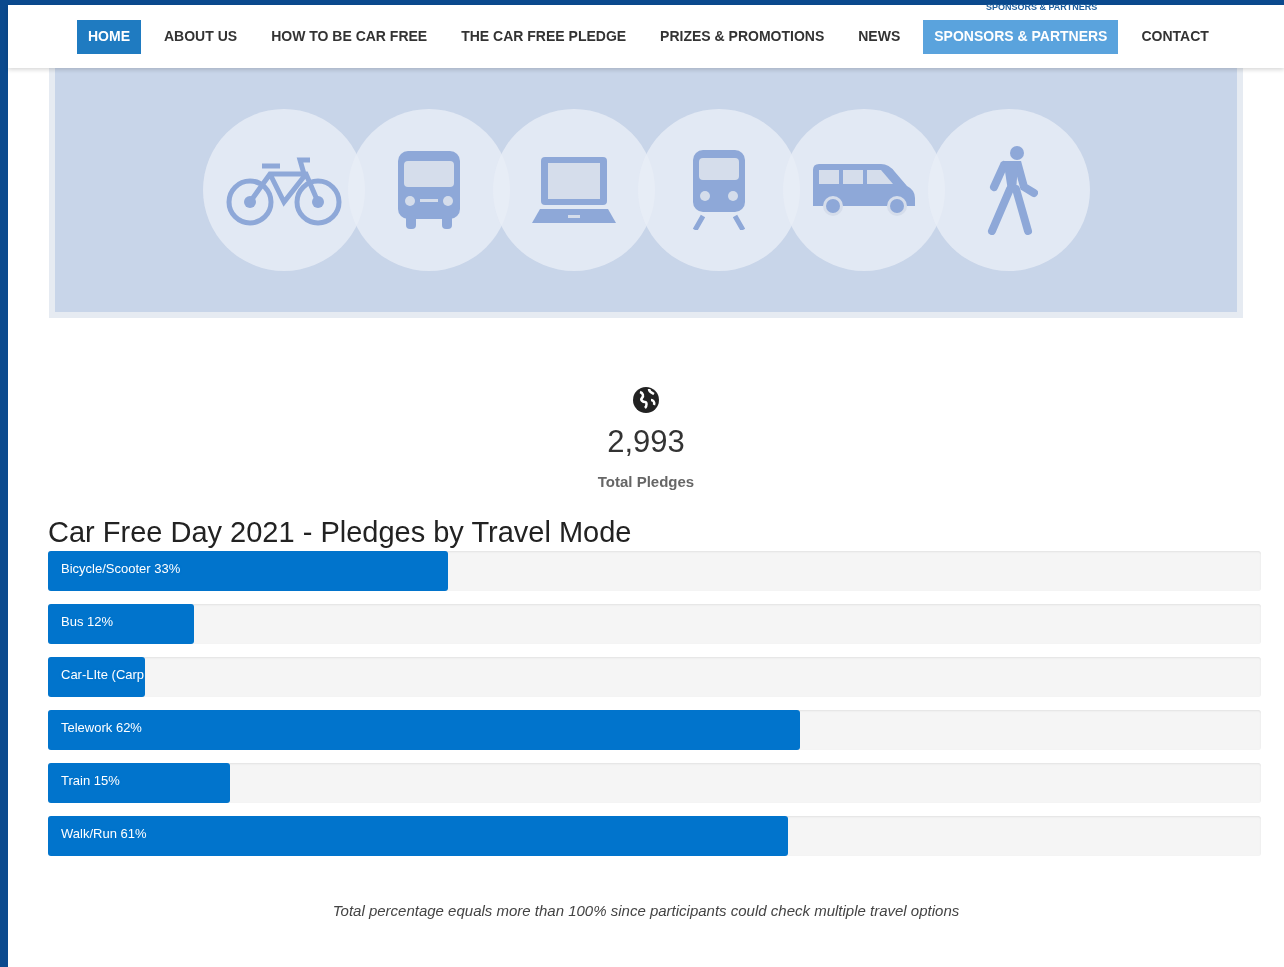 This screenshot has width=1284, height=967. What do you see at coordinates (863, 190) in the screenshot?
I see `van-icon` at bounding box center [863, 190].